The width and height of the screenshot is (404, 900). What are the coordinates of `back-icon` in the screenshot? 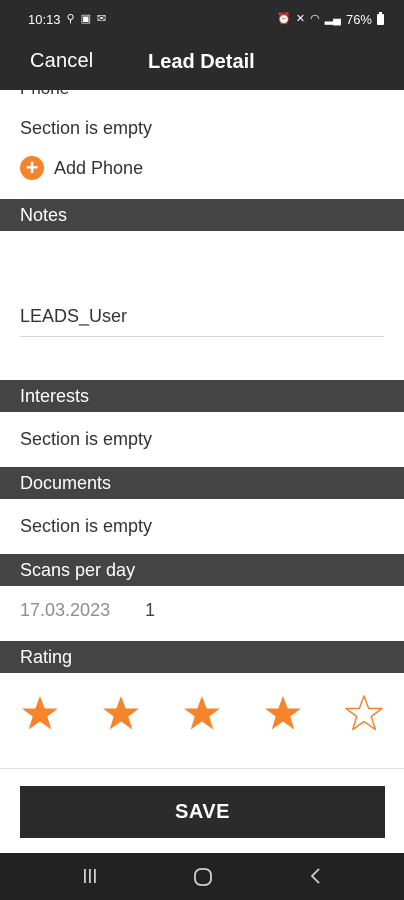 It's located at (316, 876).